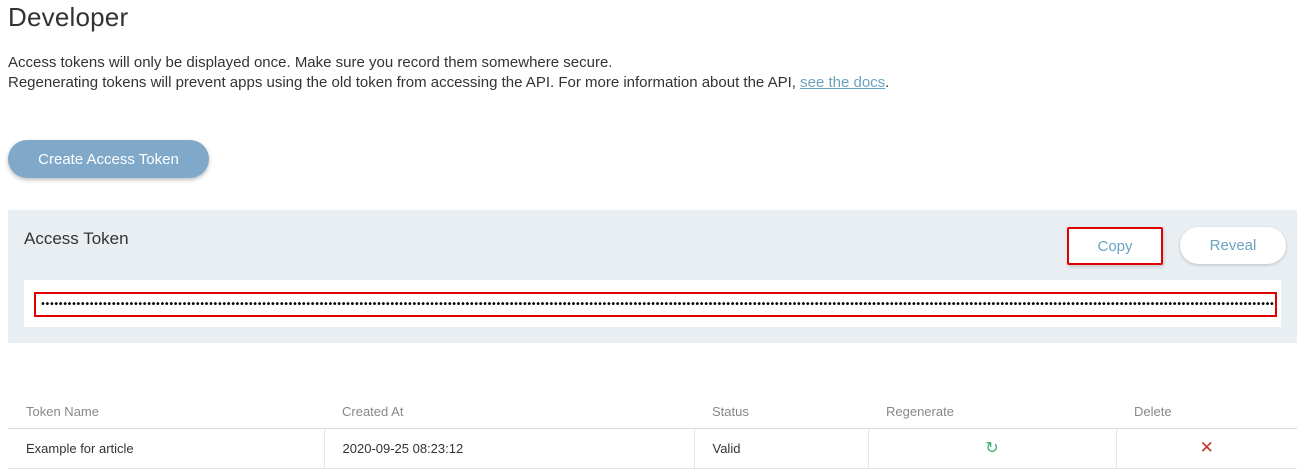 Image resolution: width=1297 pixels, height=470 pixels. I want to click on close-icon: ✕, so click(1207, 448).